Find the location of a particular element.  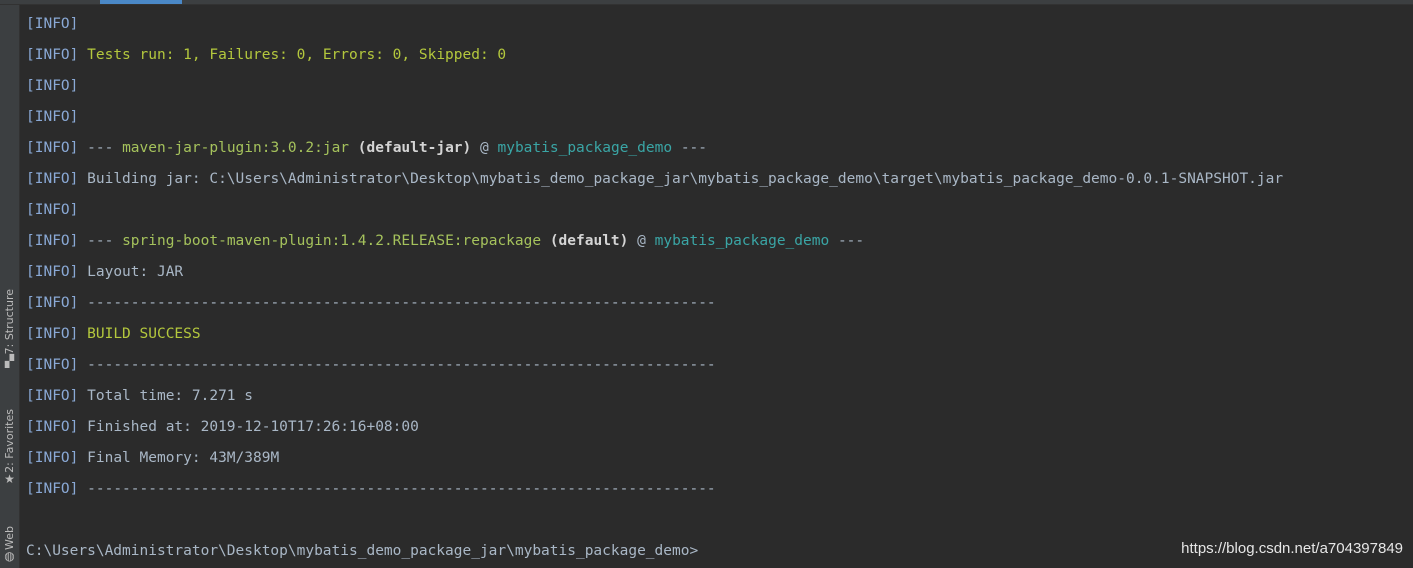

favorites-tab-label: 2: Favorites is located at coordinates (9, 441).